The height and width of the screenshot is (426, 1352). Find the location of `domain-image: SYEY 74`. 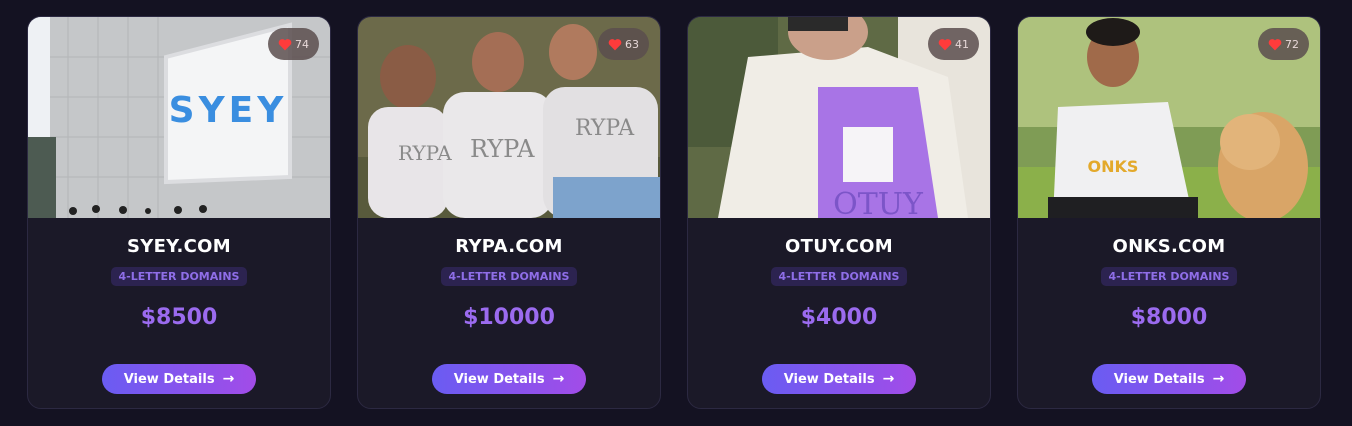

domain-image: SYEY 74 is located at coordinates (179, 117).